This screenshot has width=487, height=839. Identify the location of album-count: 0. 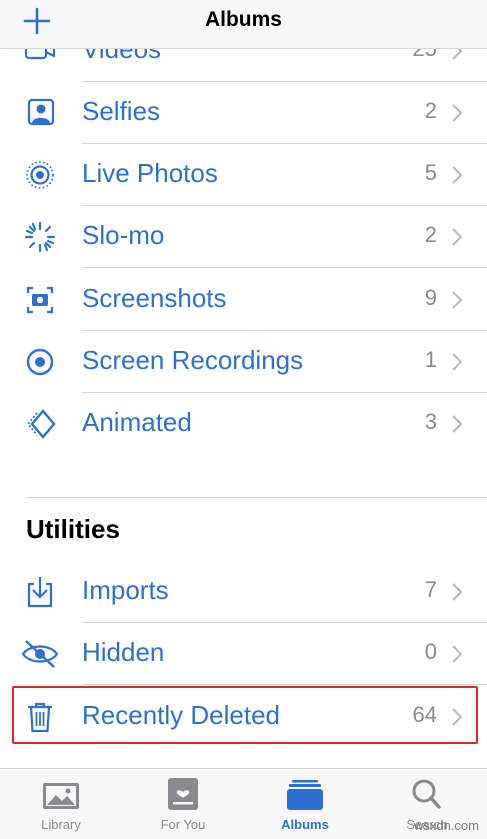
(430, 651).